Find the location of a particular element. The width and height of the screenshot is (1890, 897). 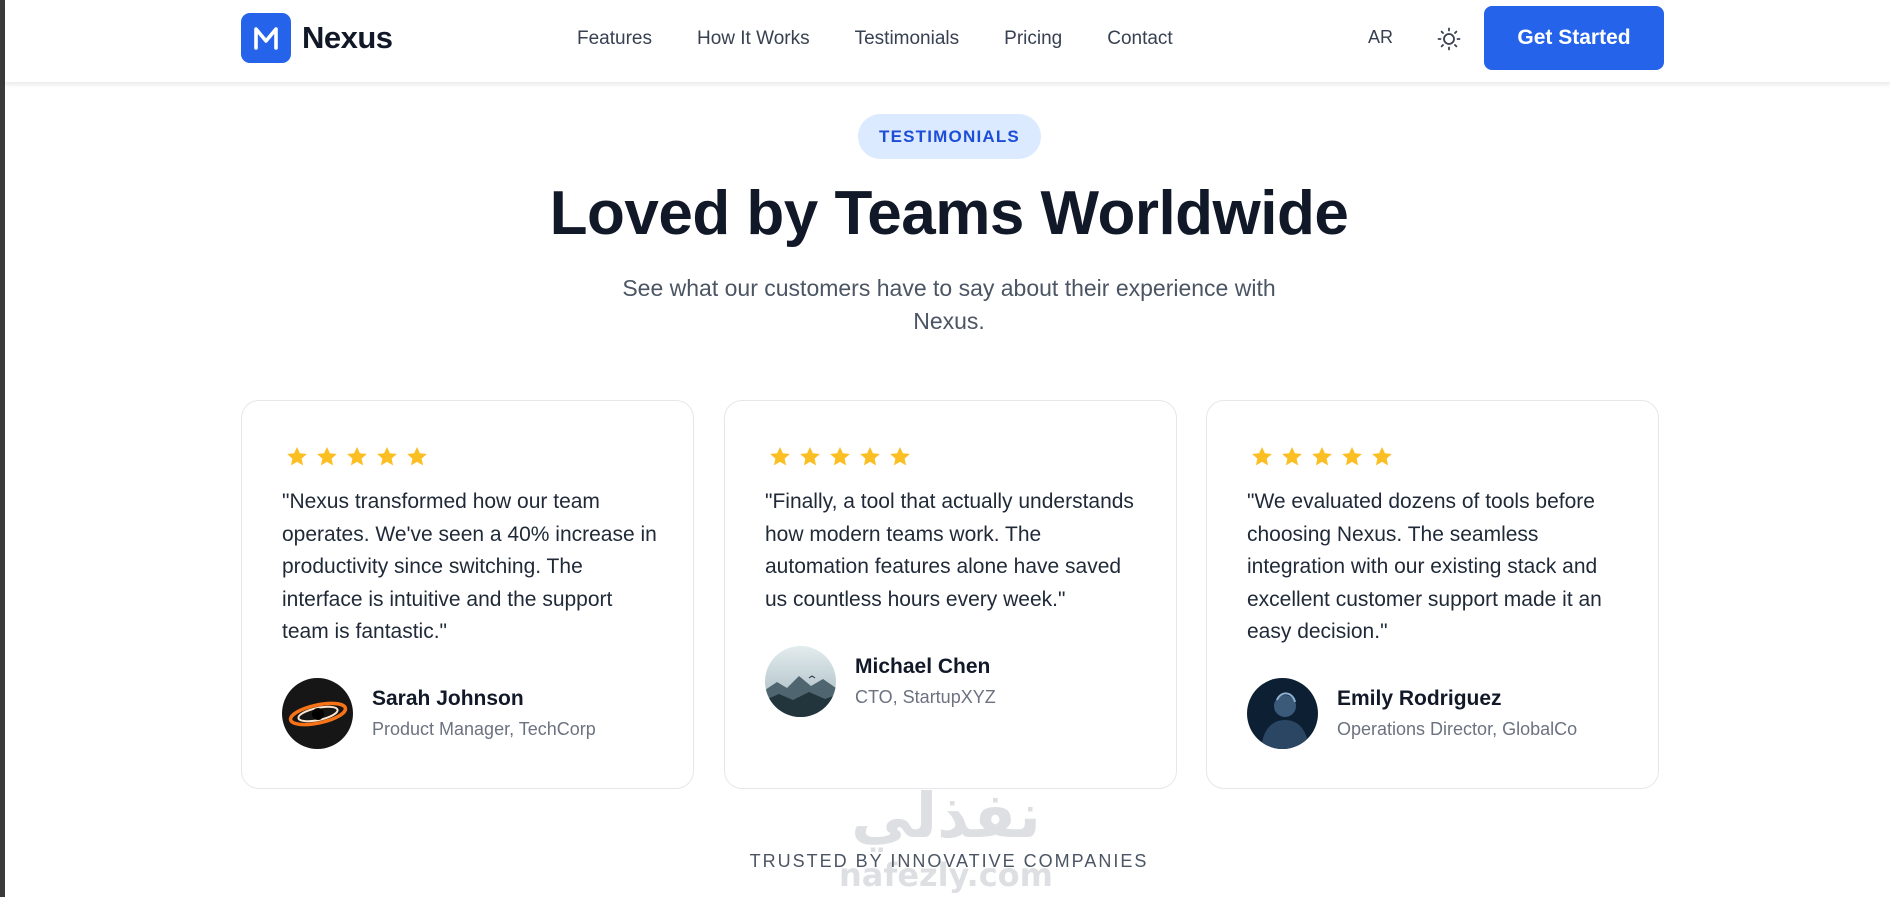

testimonial-author: Sarah Johnson Product Manager, TechCorp is located at coordinates (439, 713).